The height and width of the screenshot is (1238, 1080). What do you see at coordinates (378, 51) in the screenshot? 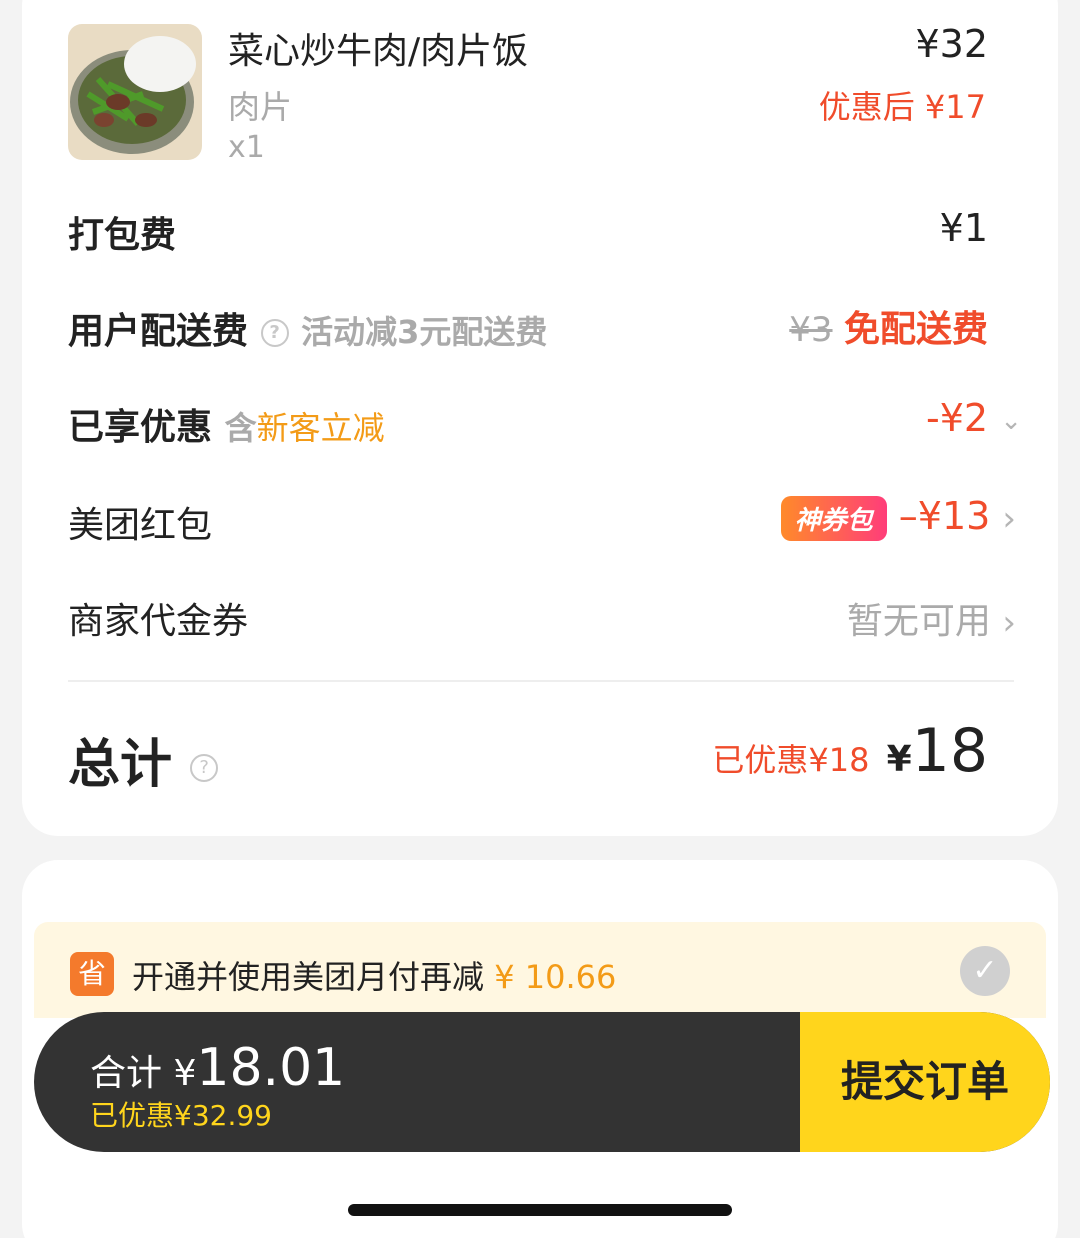
I see `product-name: 菜心炒牛肉/肉片饭` at bounding box center [378, 51].